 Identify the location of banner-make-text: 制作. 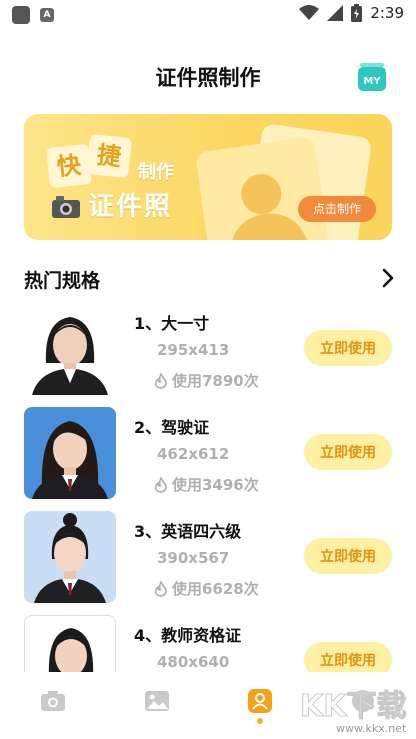
(156, 172).